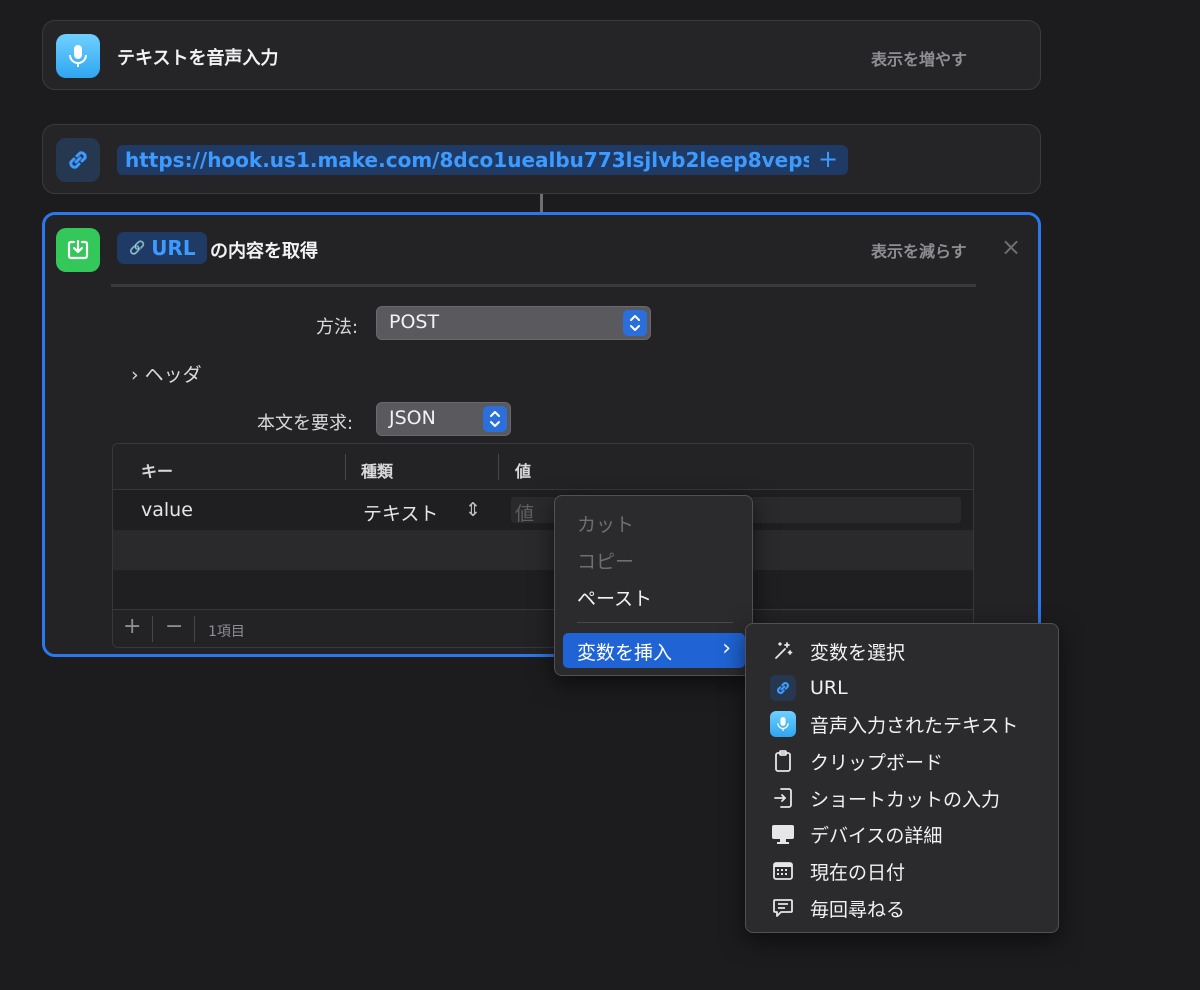 This screenshot has width=1200, height=990. I want to click on speech-bubble-icon, so click(783, 908).